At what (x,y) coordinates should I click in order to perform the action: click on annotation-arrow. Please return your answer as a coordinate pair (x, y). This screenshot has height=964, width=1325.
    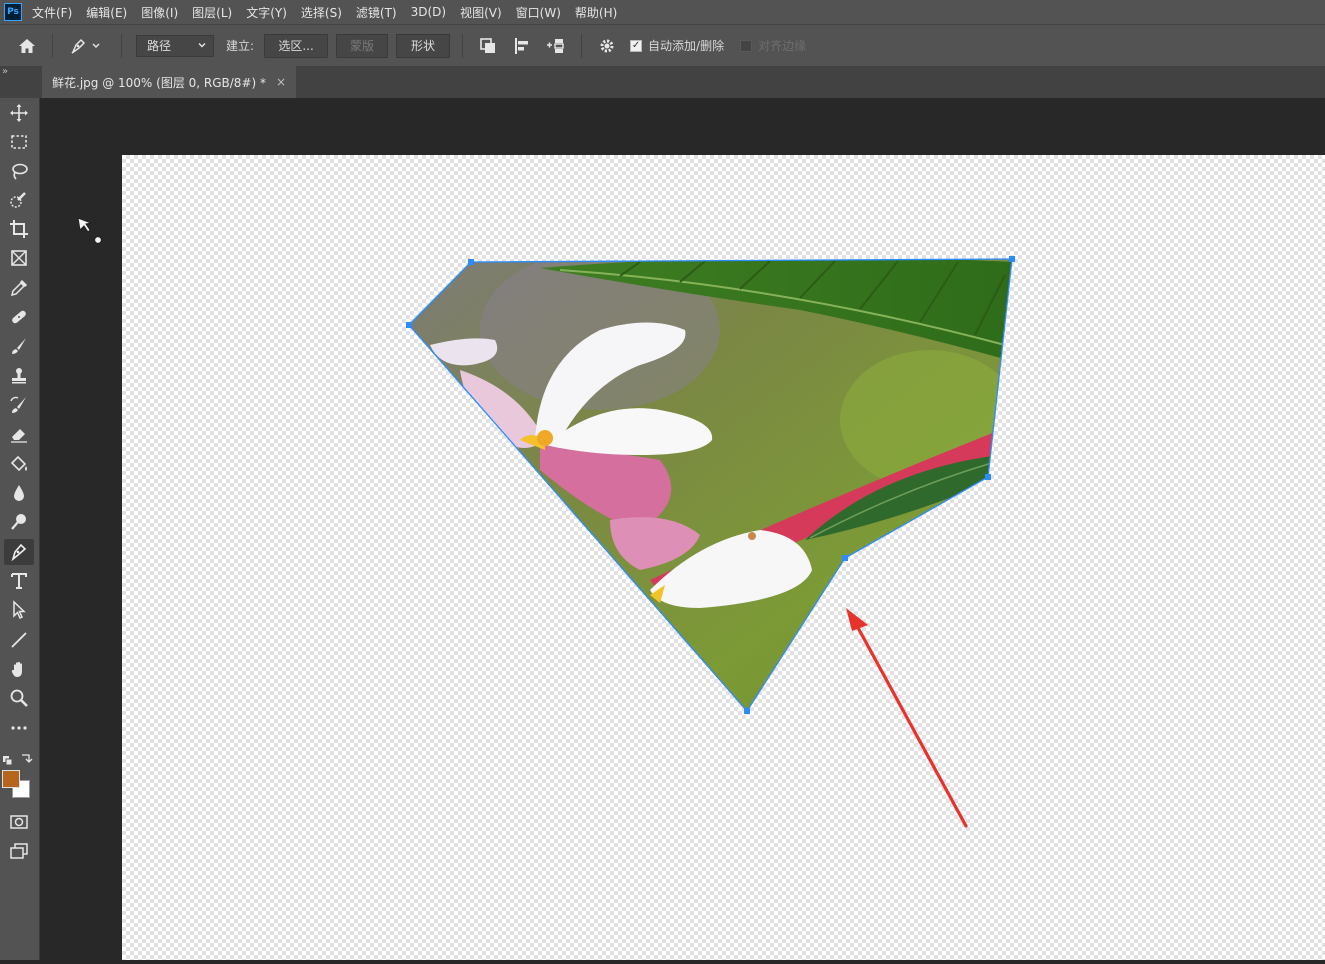
    Looking at the image, I should click on (907, 718).